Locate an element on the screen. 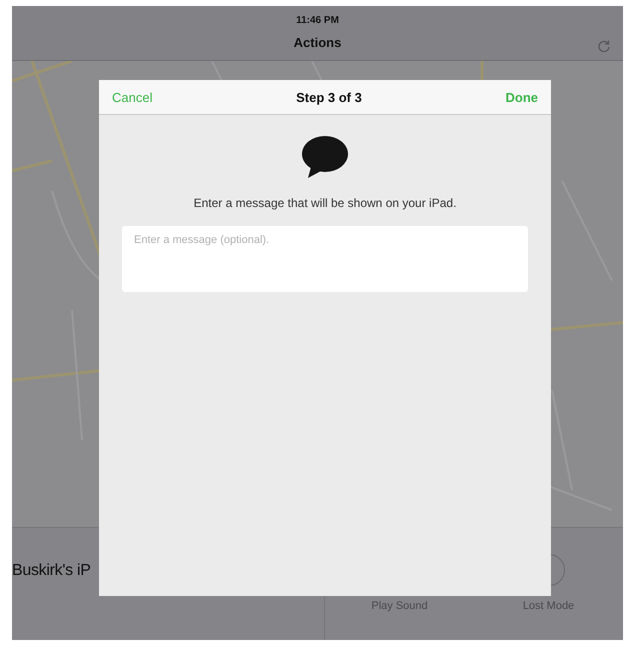  dialog-title: Step 3 of 3 is located at coordinates (329, 97).